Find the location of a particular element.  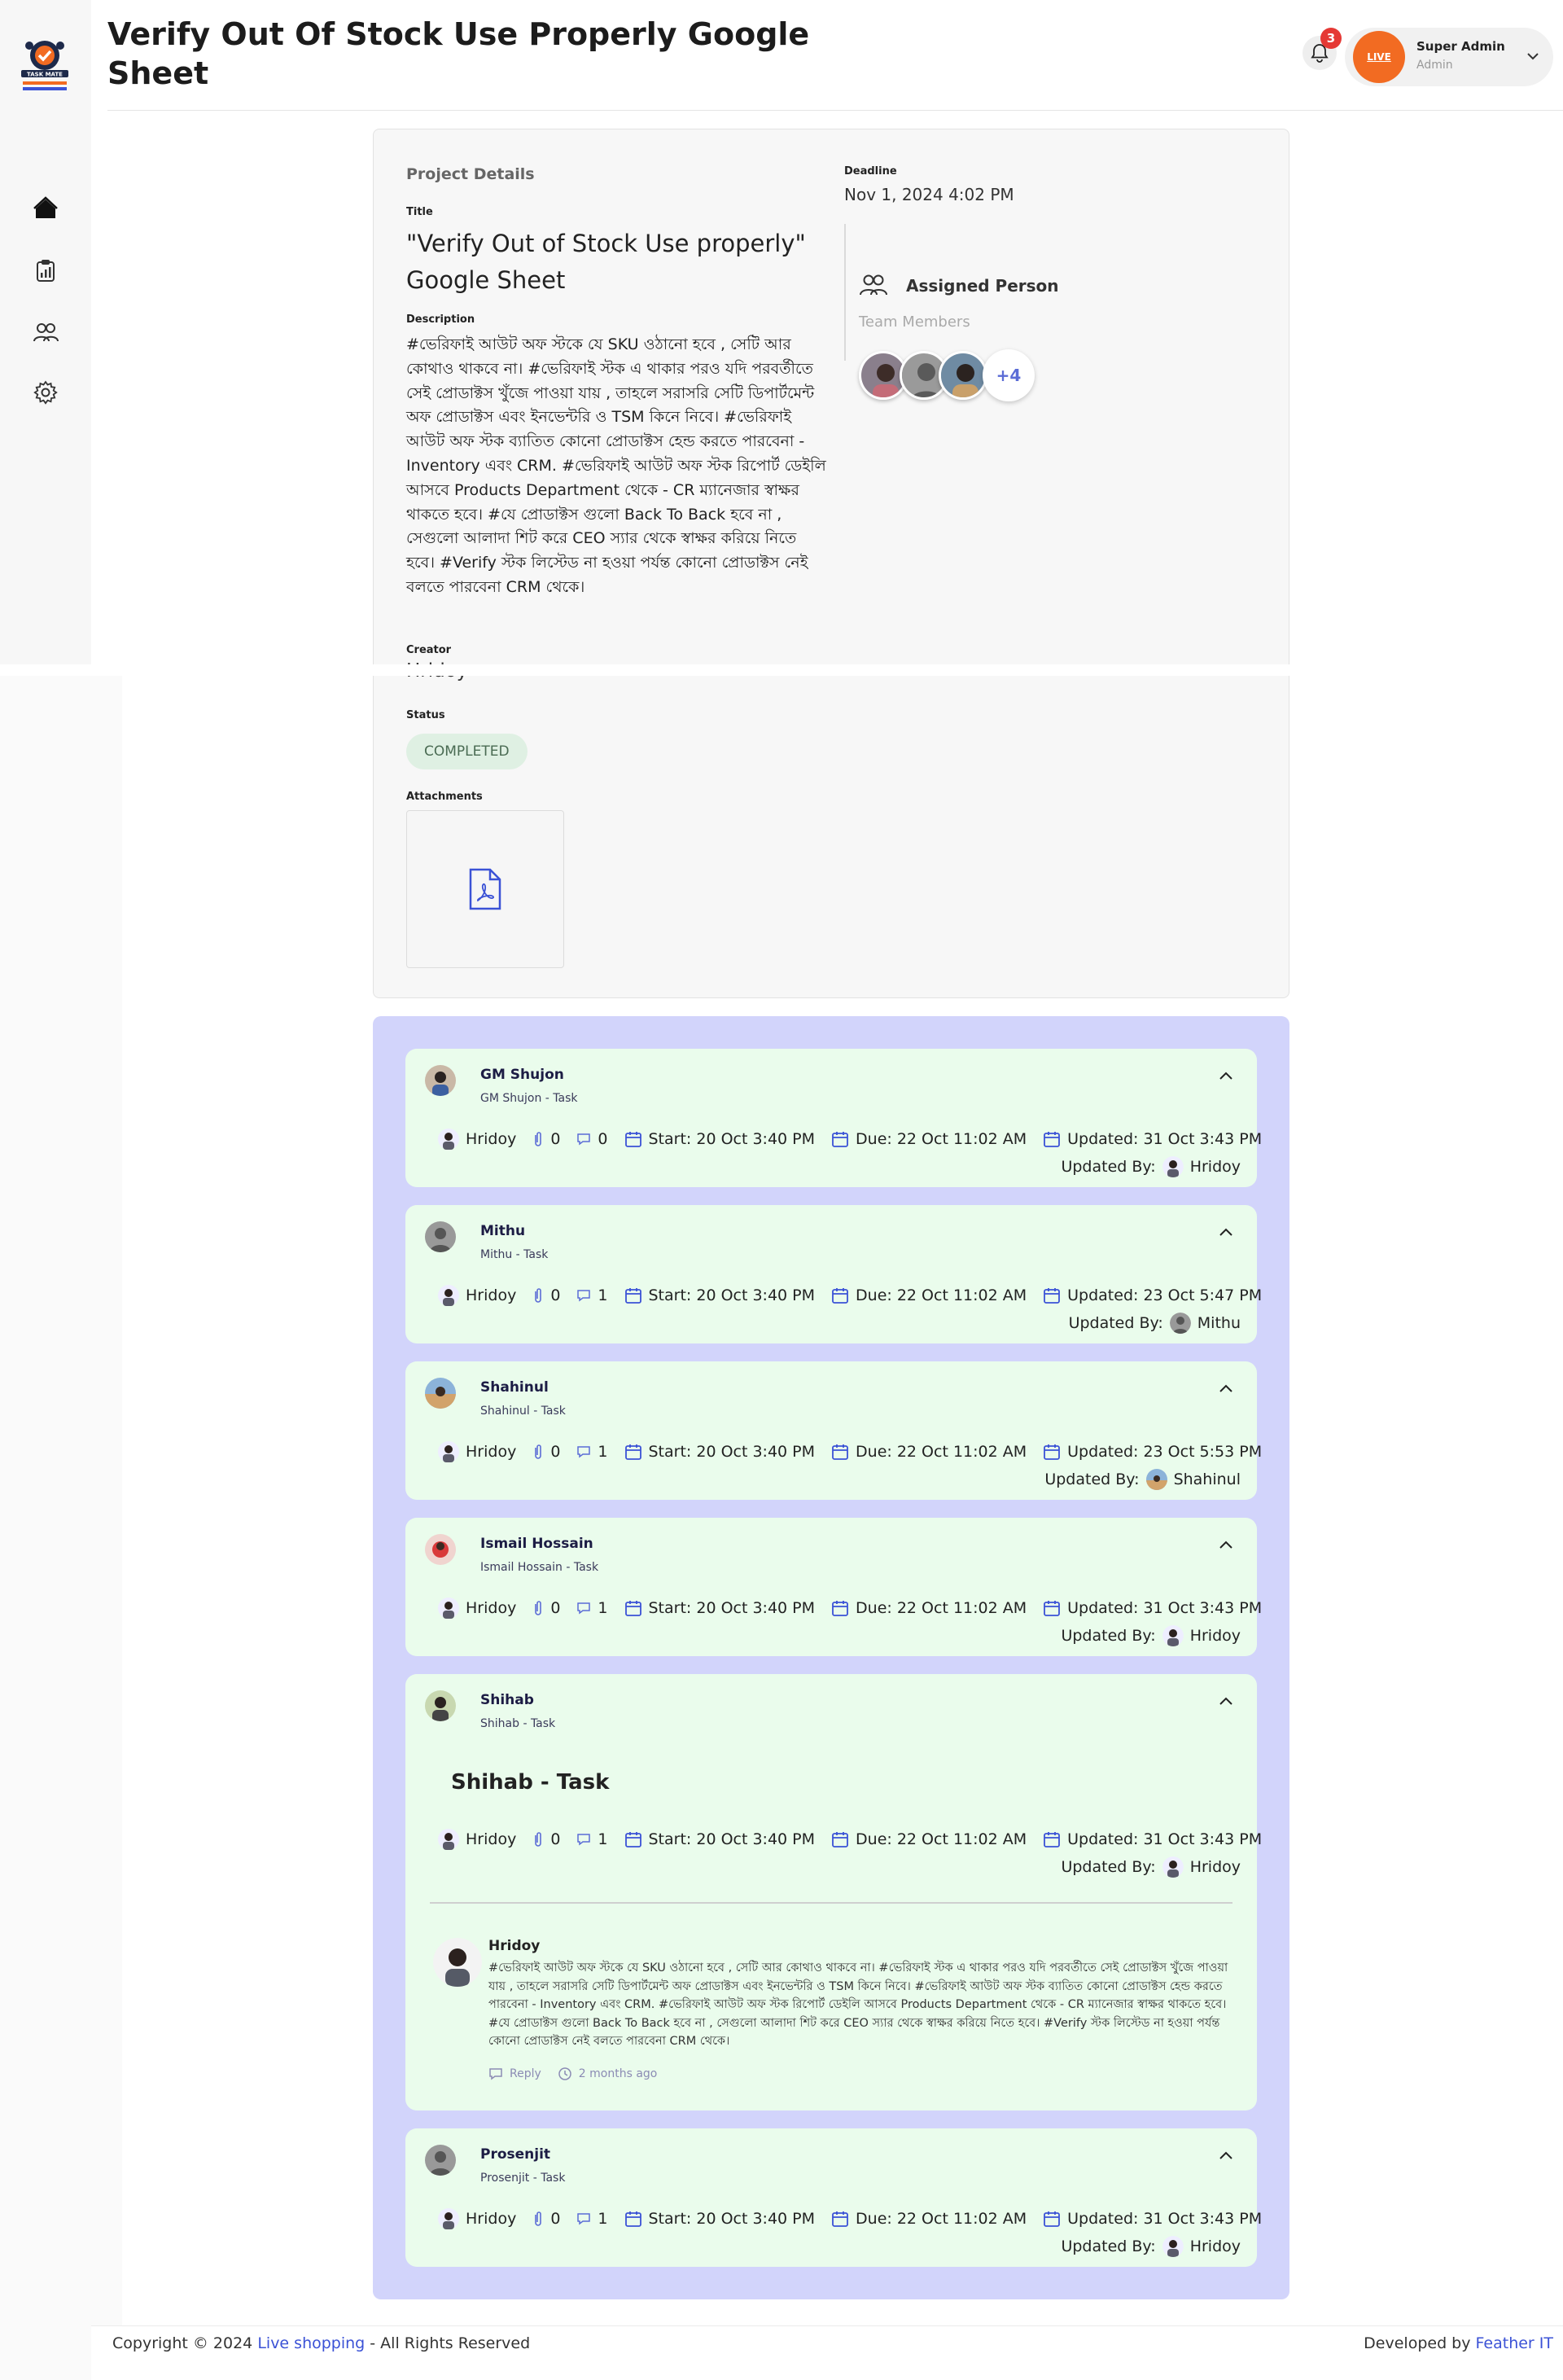

updated-by-name: Mithu is located at coordinates (1219, 1323).